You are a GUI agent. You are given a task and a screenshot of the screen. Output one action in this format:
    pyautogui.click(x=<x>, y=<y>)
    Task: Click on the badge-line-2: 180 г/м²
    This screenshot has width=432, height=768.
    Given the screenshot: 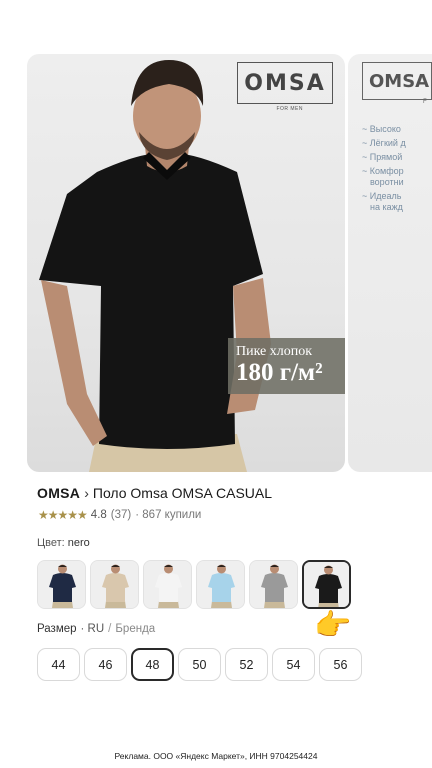 What is the action you would take?
    pyautogui.click(x=279, y=372)
    